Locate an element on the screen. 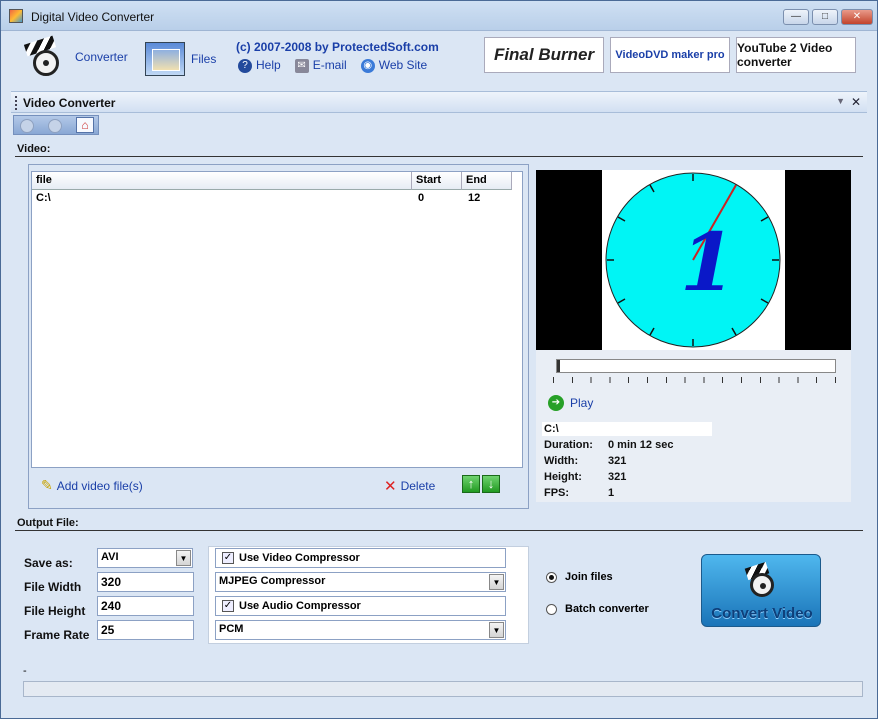 The height and width of the screenshot is (719, 878). help-link: ? Help is located at coordinates (259, 65).